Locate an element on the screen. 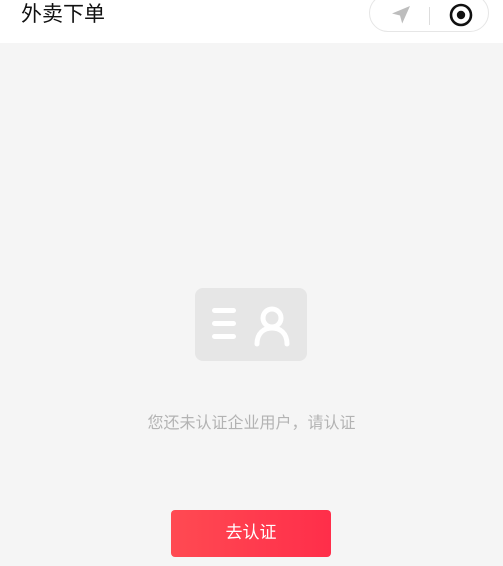  capsule-divider is located at coordinates (429, 16).